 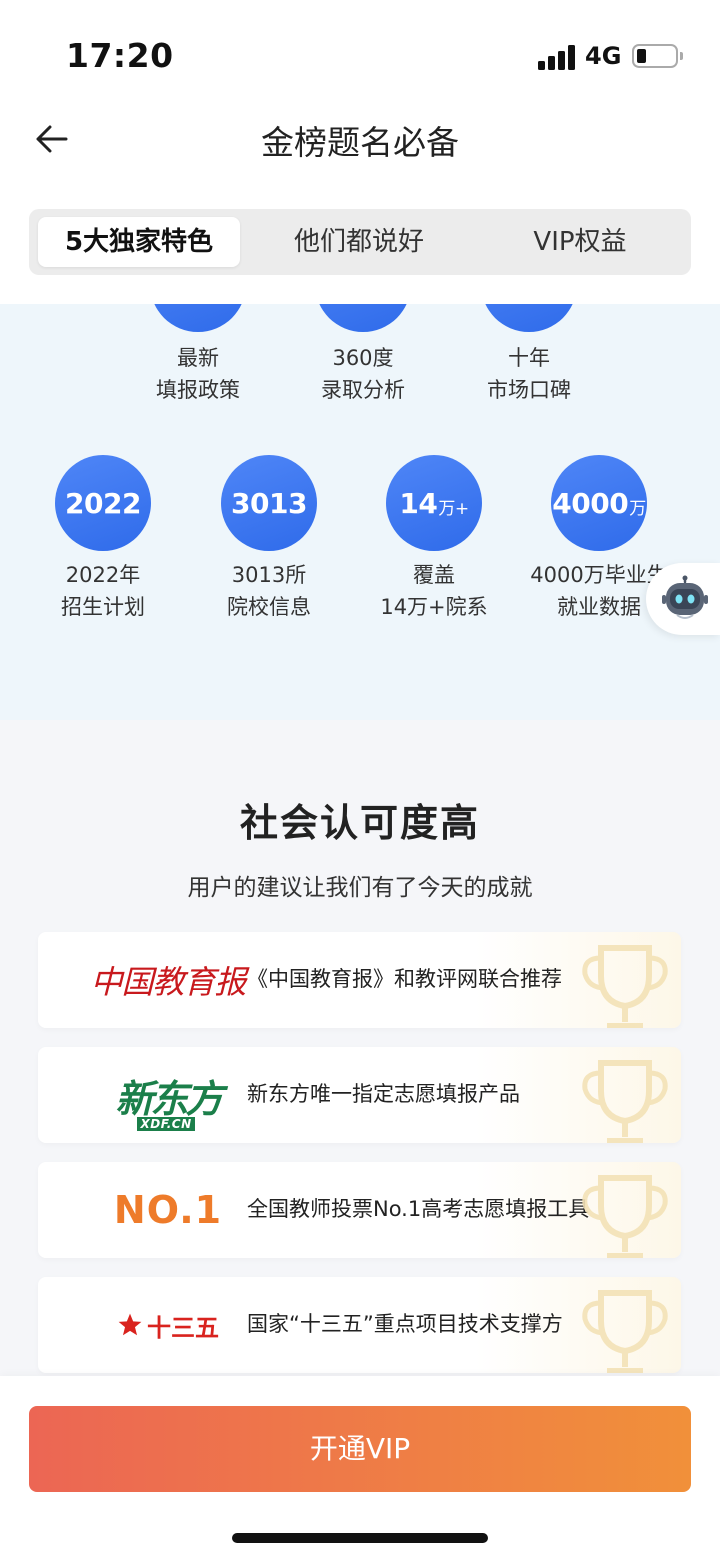 What do you see at coordinates (360, 1449) in the screenshot?
I see `open-vip-button: 开通VIP` at bounding box center [360, 1449].